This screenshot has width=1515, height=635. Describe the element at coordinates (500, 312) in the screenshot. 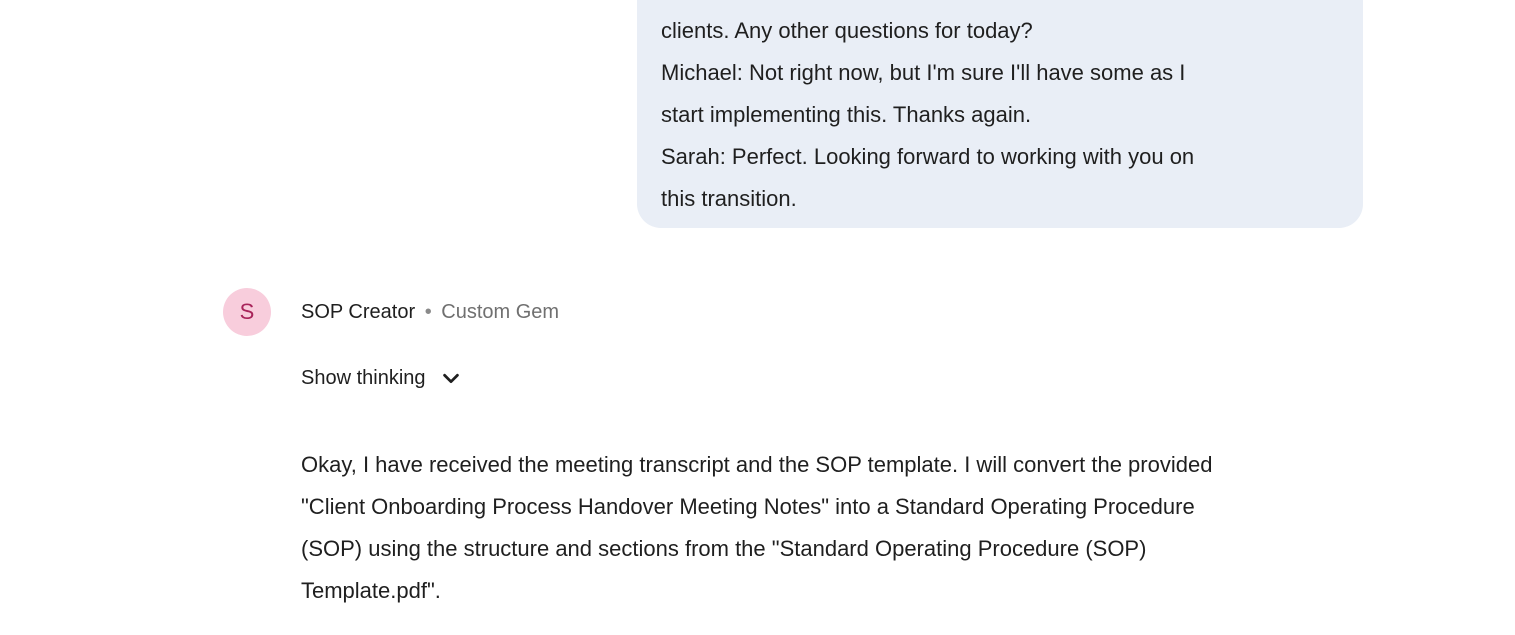

I see `gem-type-label: Custom Gem` at that location.